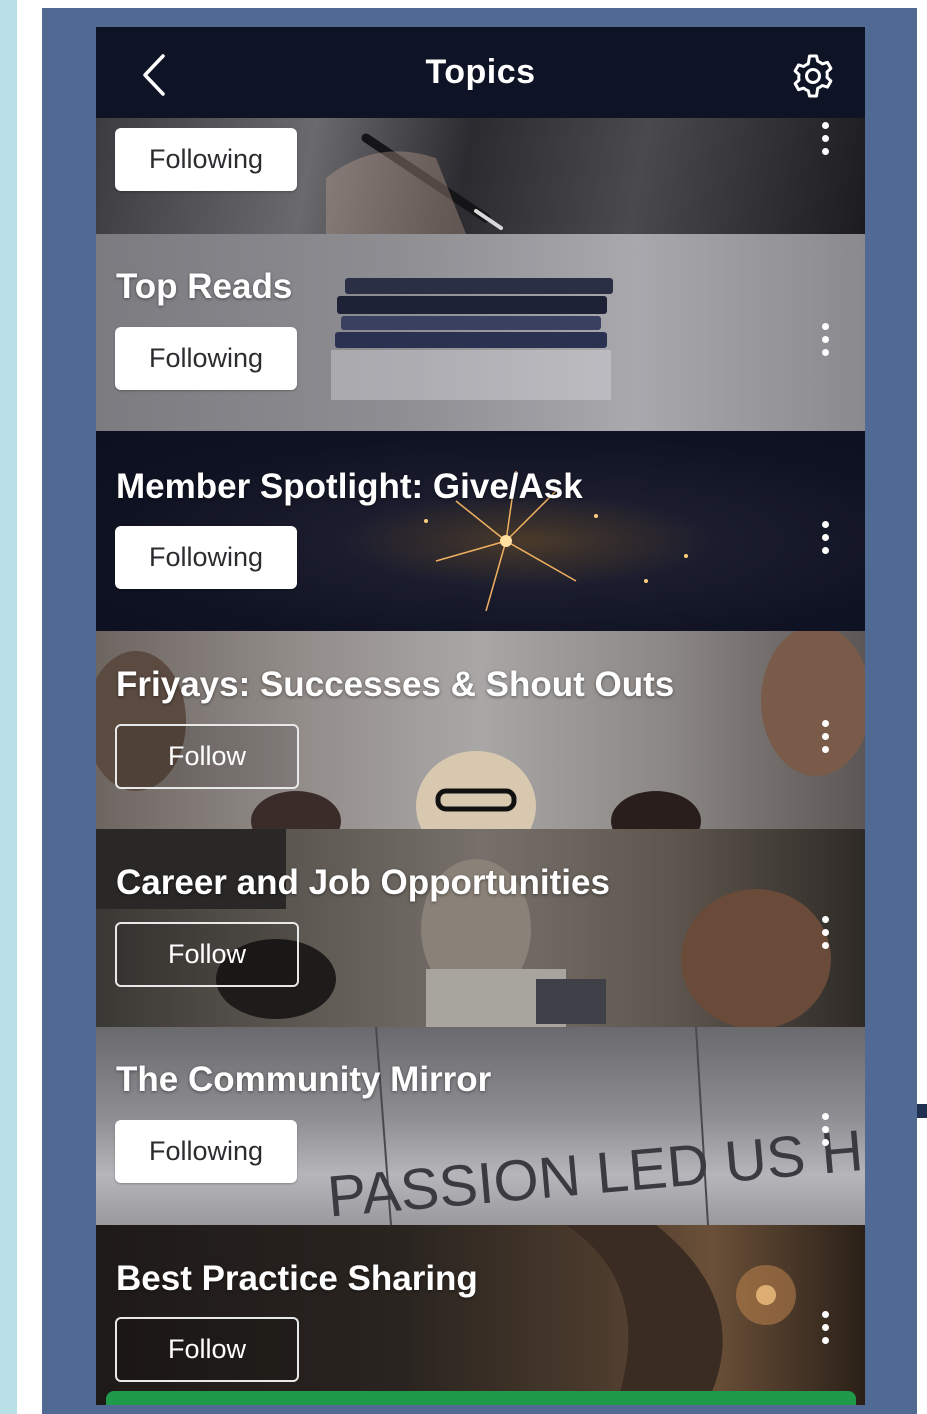 The width and height of the screenshot is (927, 1414). I want to click on page-title: Topics, so click(480, 72).